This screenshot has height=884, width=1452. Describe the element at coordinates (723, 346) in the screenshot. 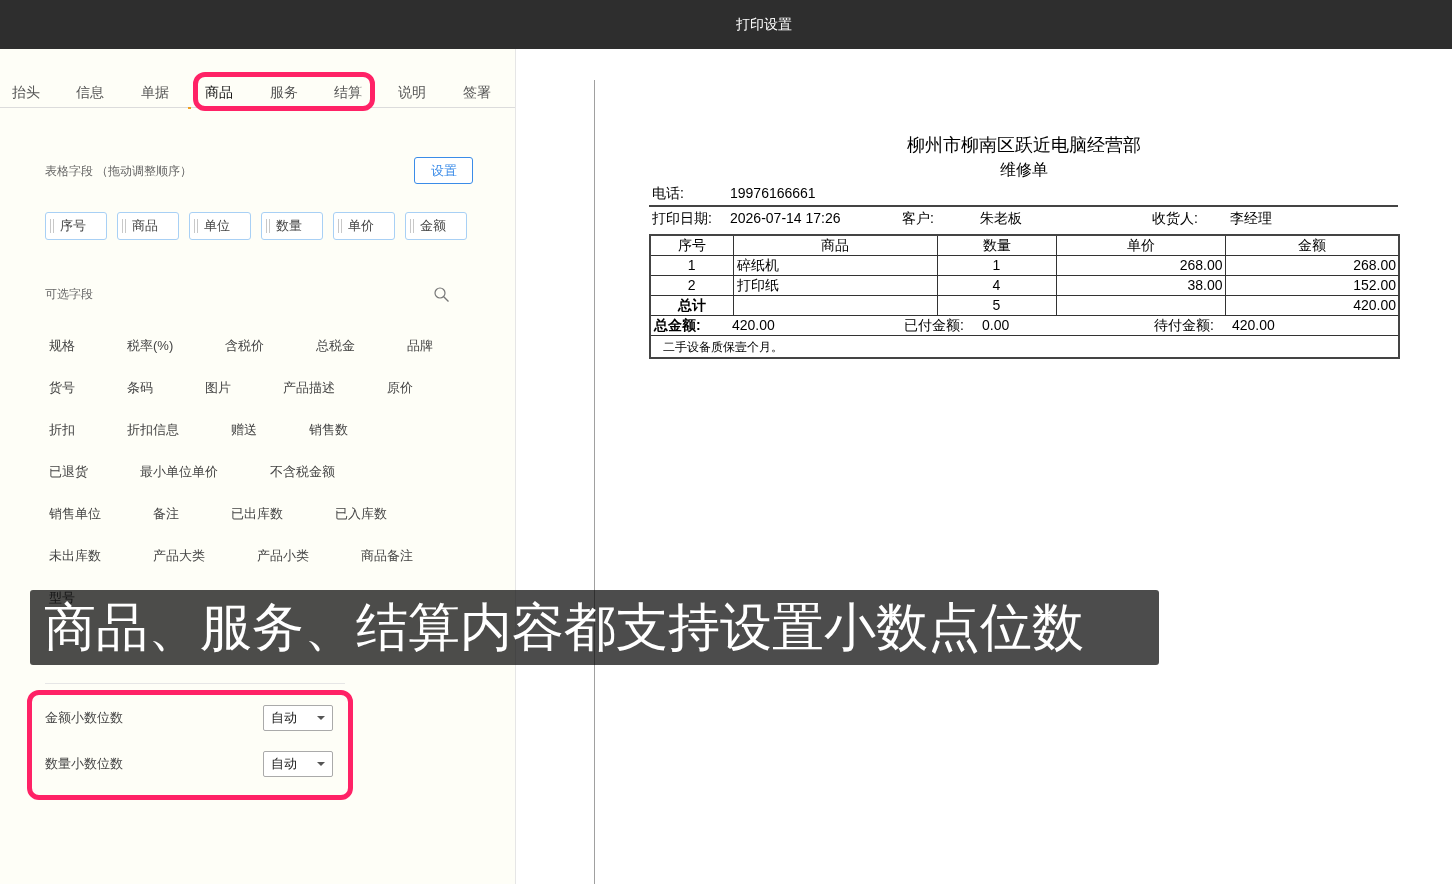

I see `note-text: 二手设备质保壹个月。` at that location.